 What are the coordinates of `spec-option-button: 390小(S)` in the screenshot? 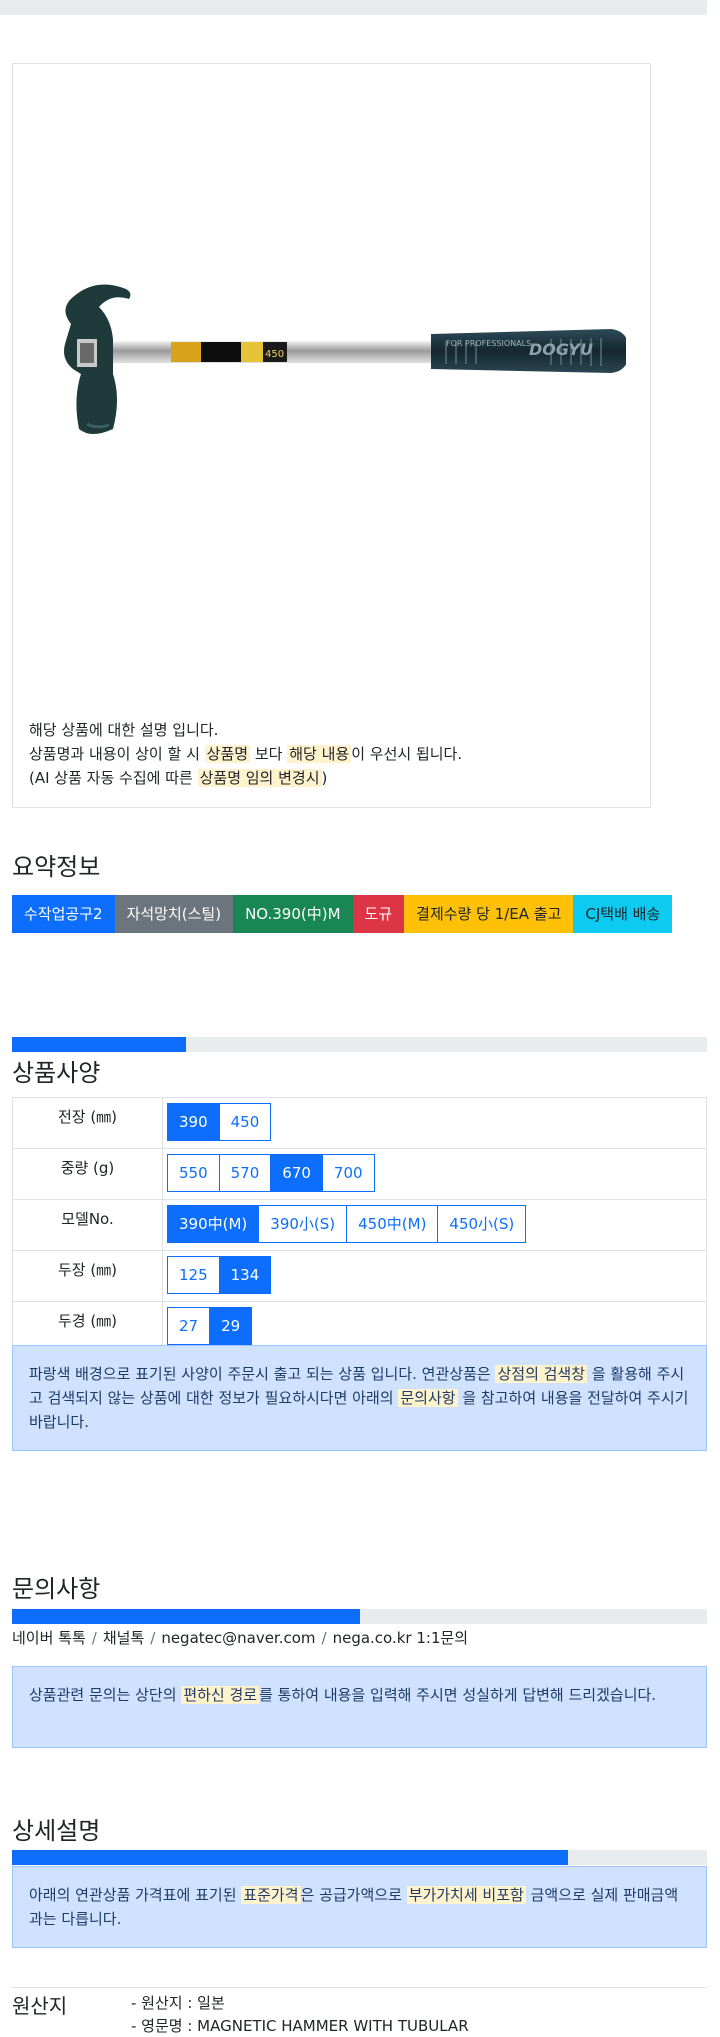 It's located at (303, 1224).